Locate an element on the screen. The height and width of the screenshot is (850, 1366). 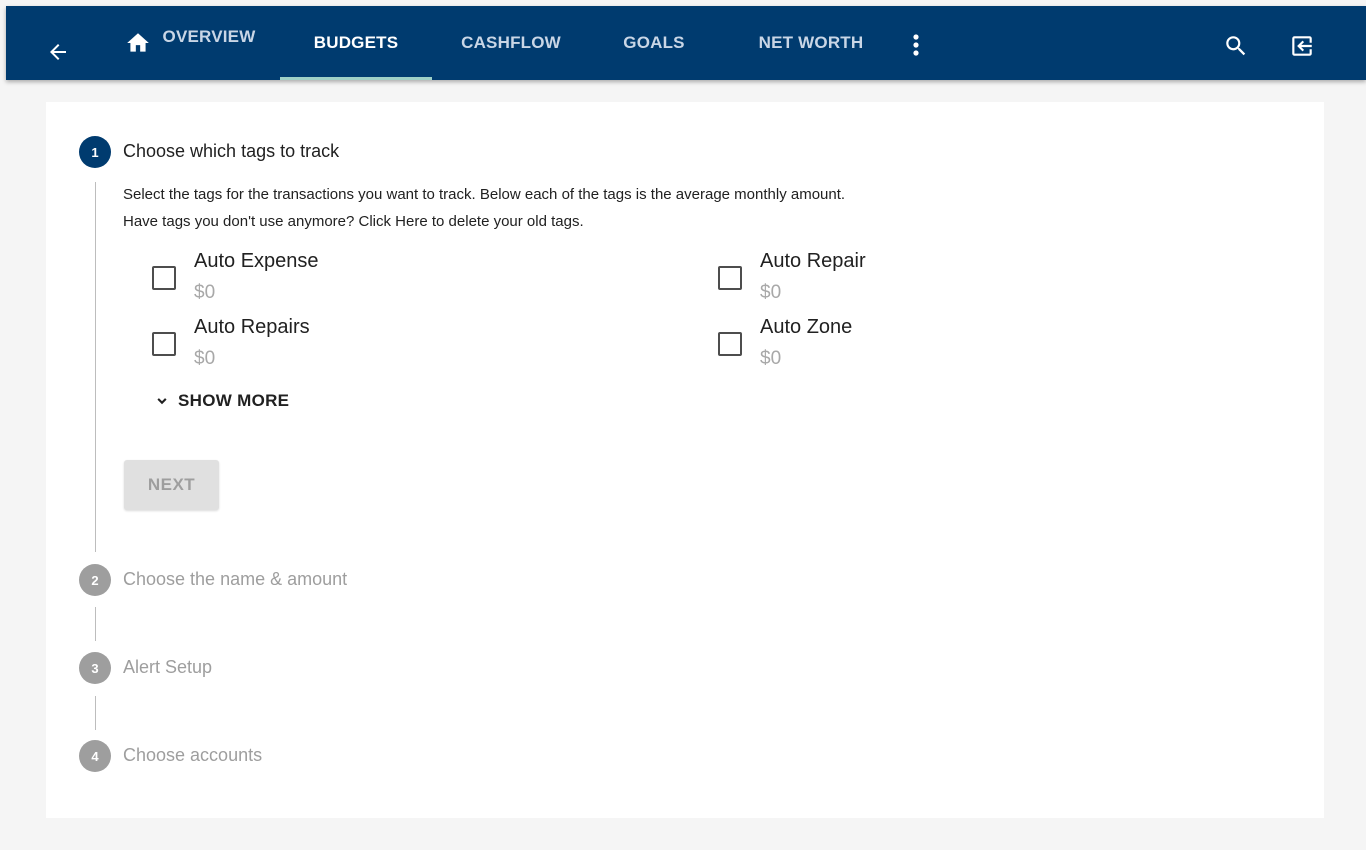
tag-name: Auto Expense is located at coordinates (256, 261).